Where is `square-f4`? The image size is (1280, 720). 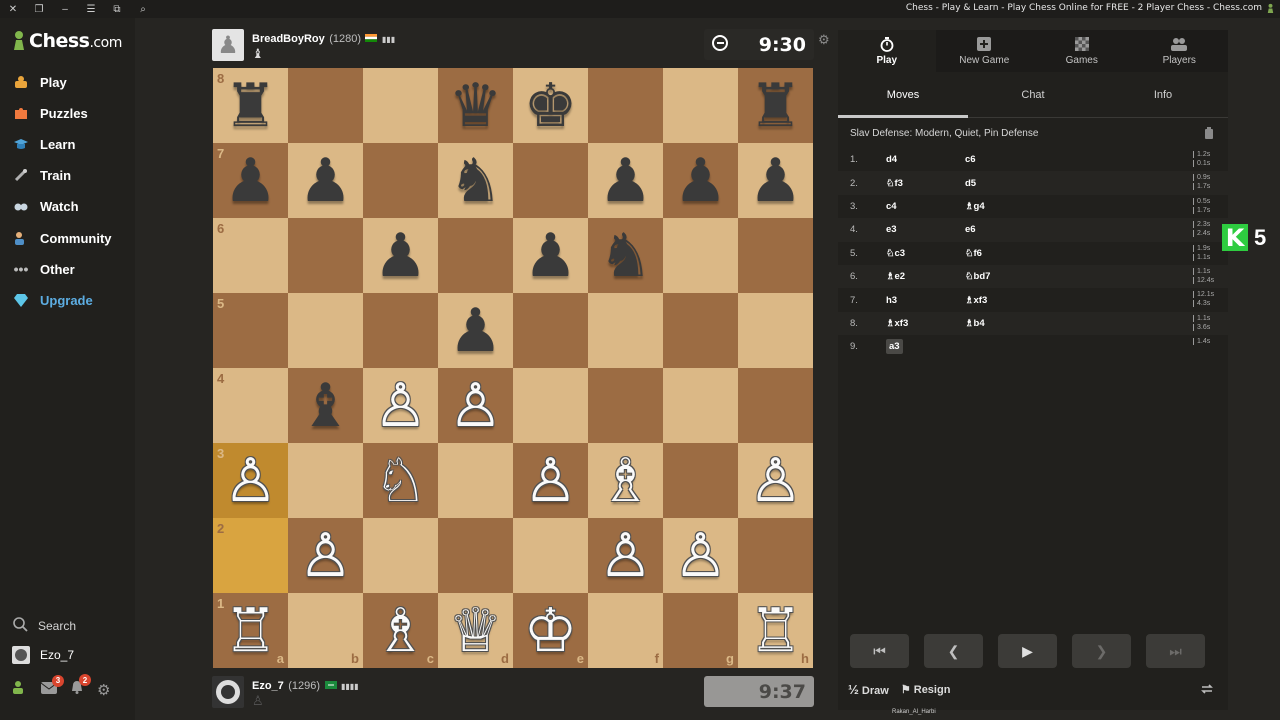 square-f4 is located at coordinates (625, 405).